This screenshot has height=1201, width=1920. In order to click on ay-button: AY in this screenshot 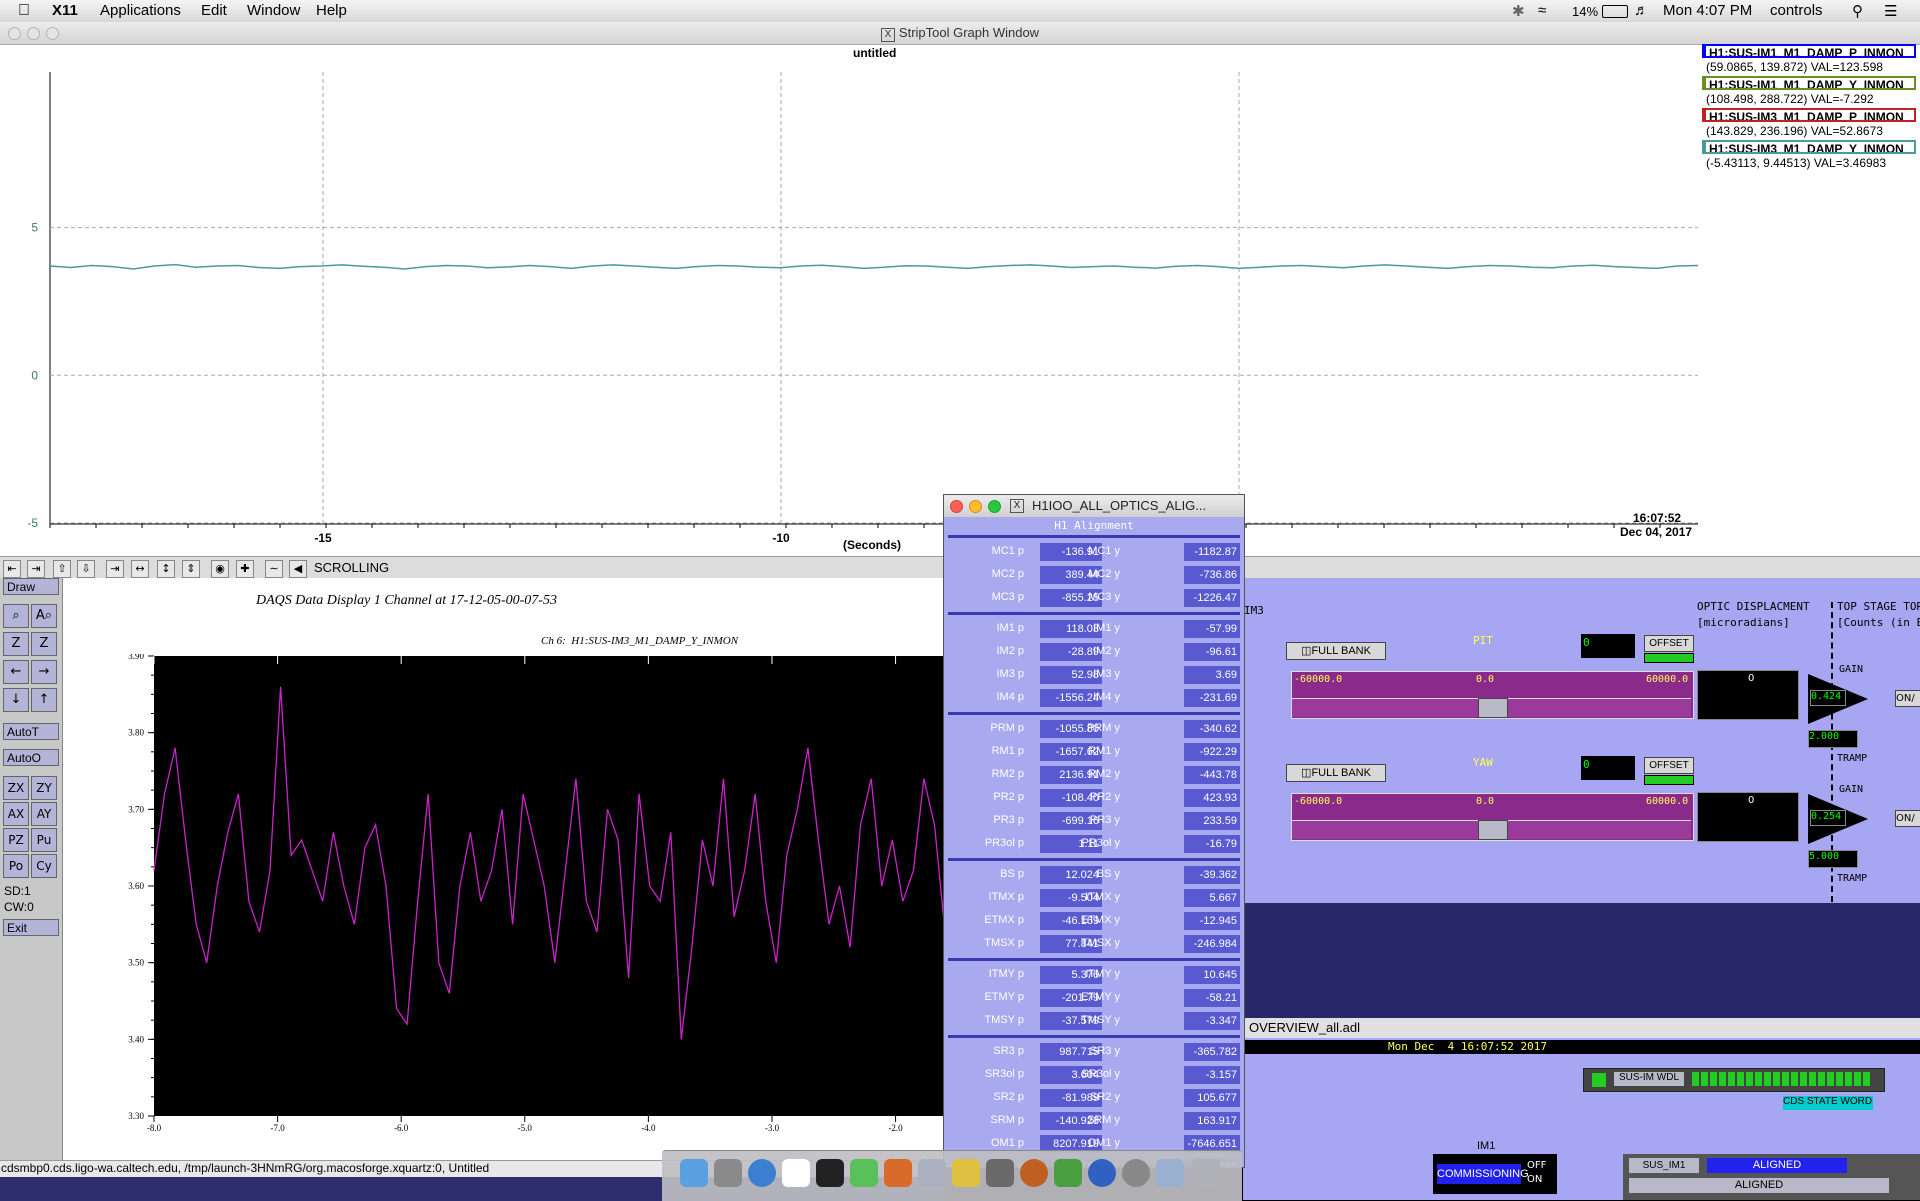, I will do `click(44, 814)`.